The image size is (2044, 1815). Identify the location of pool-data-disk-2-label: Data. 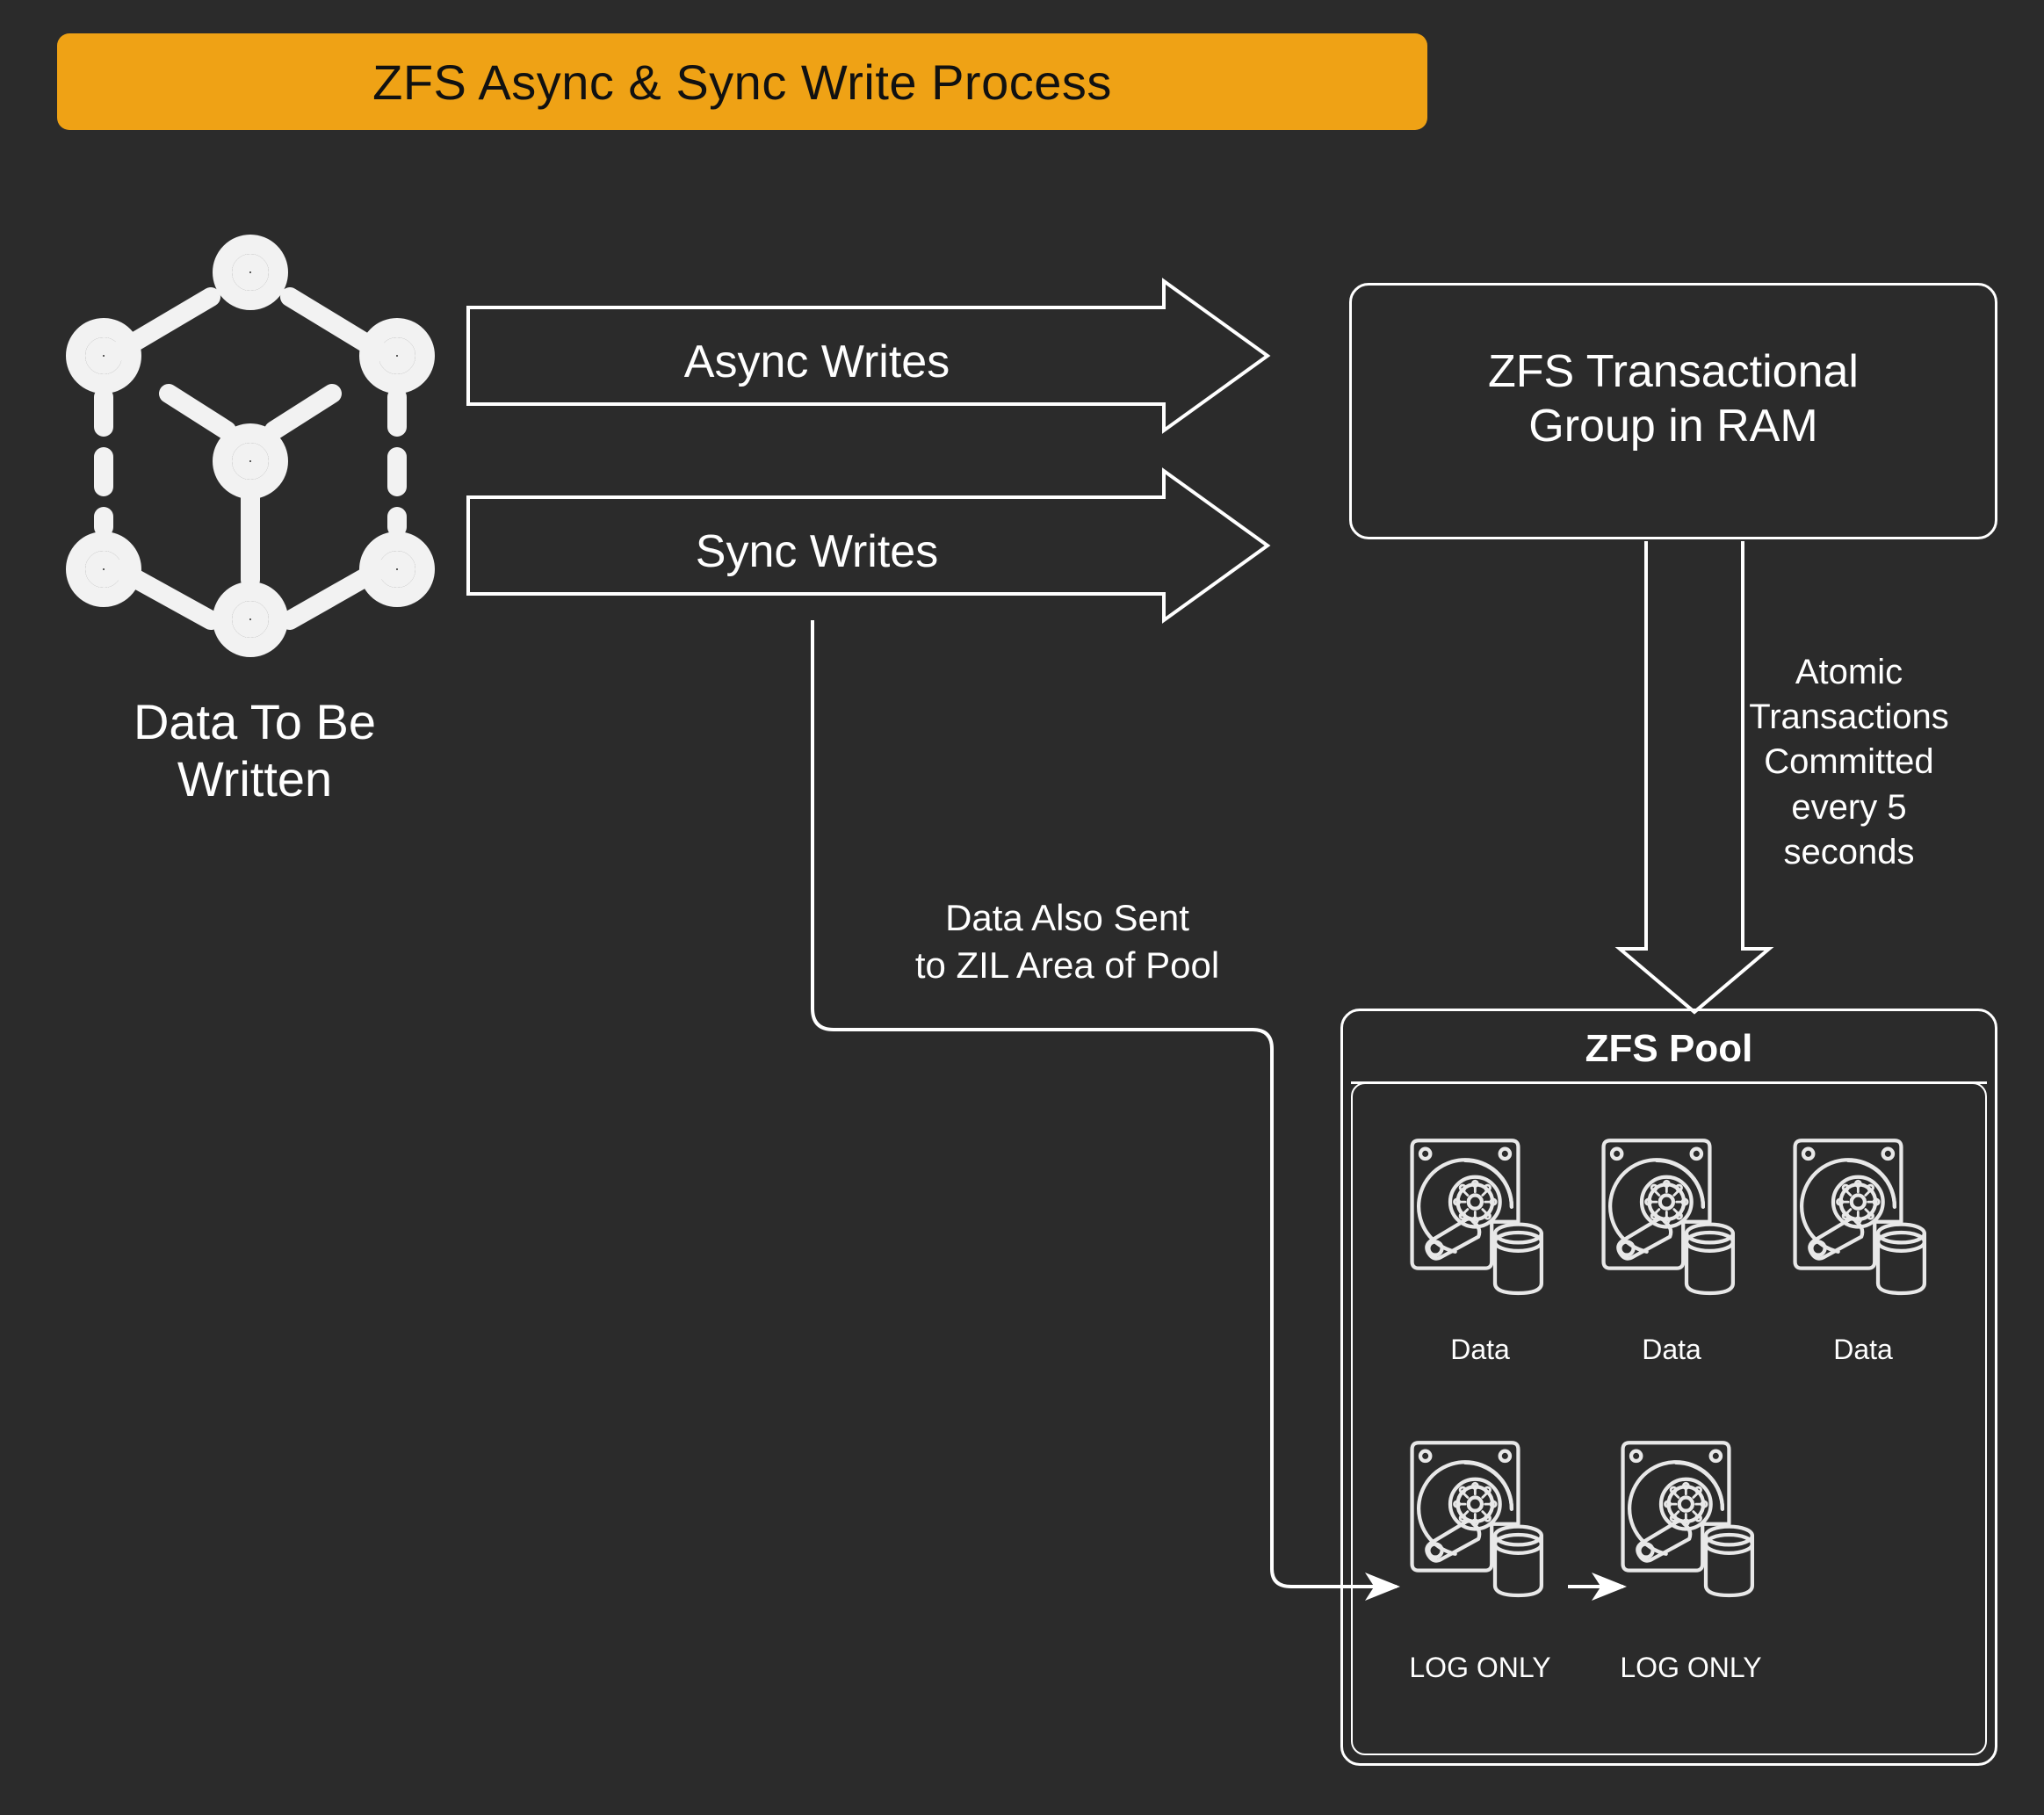
(1672, 1349).